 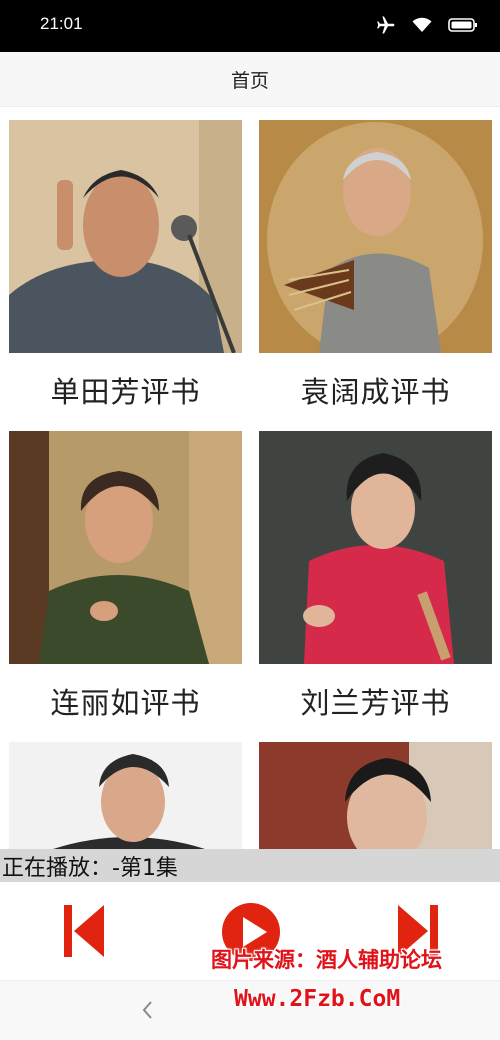 I want to click on card-label: 袁阔成评书, so click(x=375, y=392).